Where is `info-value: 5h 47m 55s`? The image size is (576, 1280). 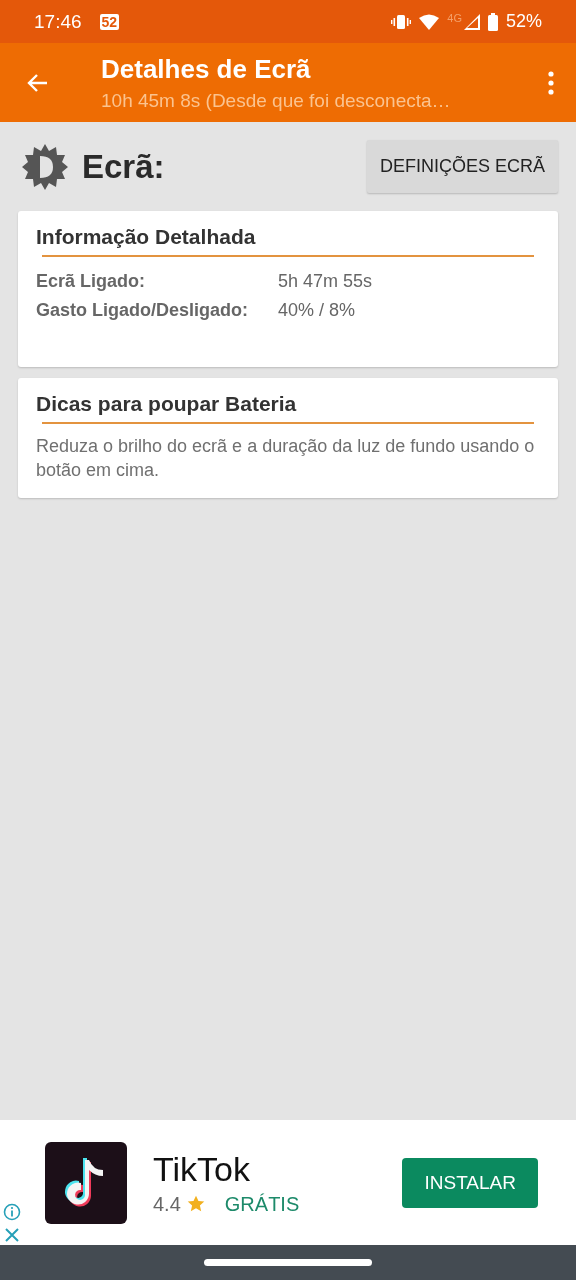
info-value: 5h 47m 55s is located at coordinates (325, 281).